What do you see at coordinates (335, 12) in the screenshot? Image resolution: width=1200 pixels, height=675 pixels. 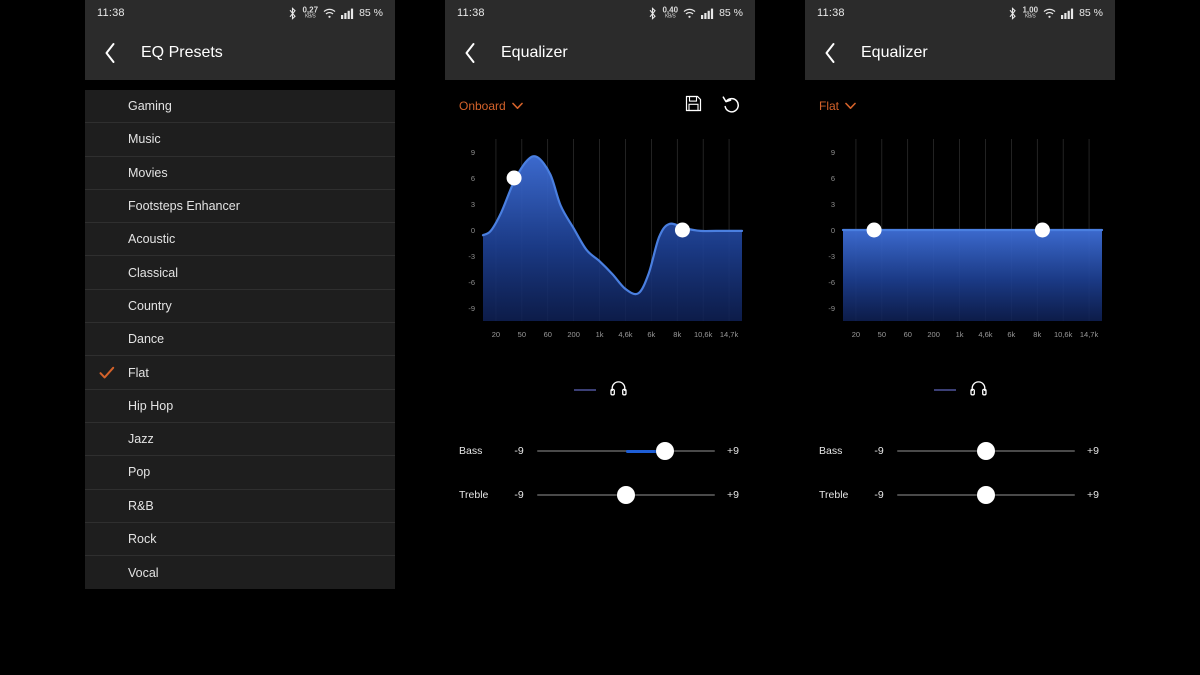 I see `status-icons: 0,27 KB/S 85 %` at bounding box center [335, 12].